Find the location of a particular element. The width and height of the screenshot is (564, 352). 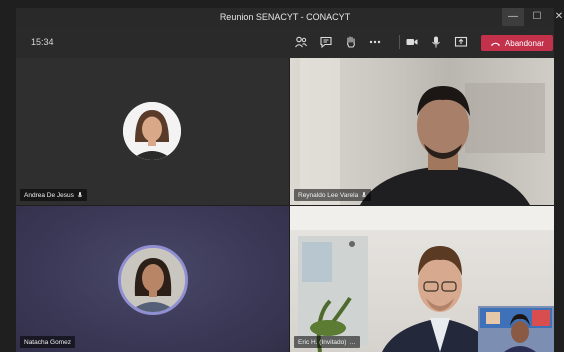

minimize-button: — is located at coordinates (513, 17).